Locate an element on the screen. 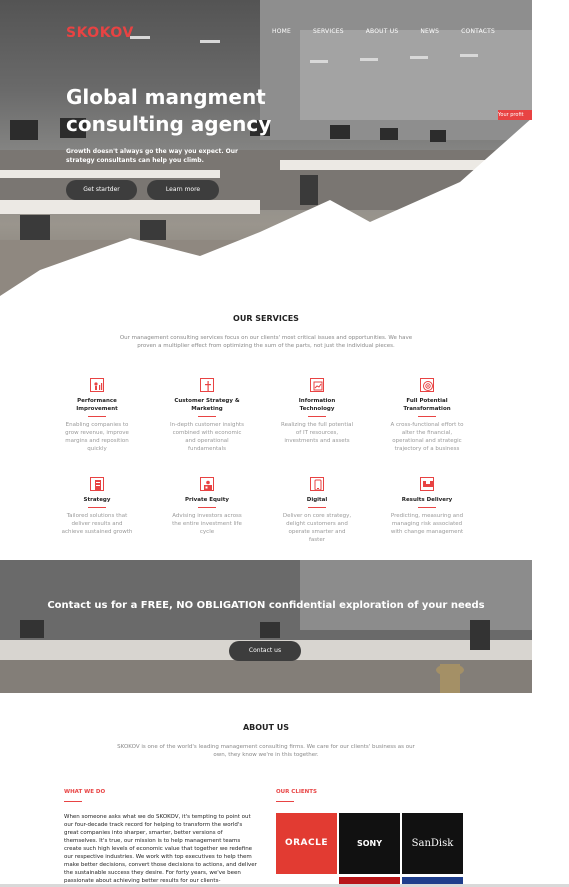 Image resolution: width=569 pixels, height=887 pixels. contact-band-background-image is located at coordinates (266, 626).